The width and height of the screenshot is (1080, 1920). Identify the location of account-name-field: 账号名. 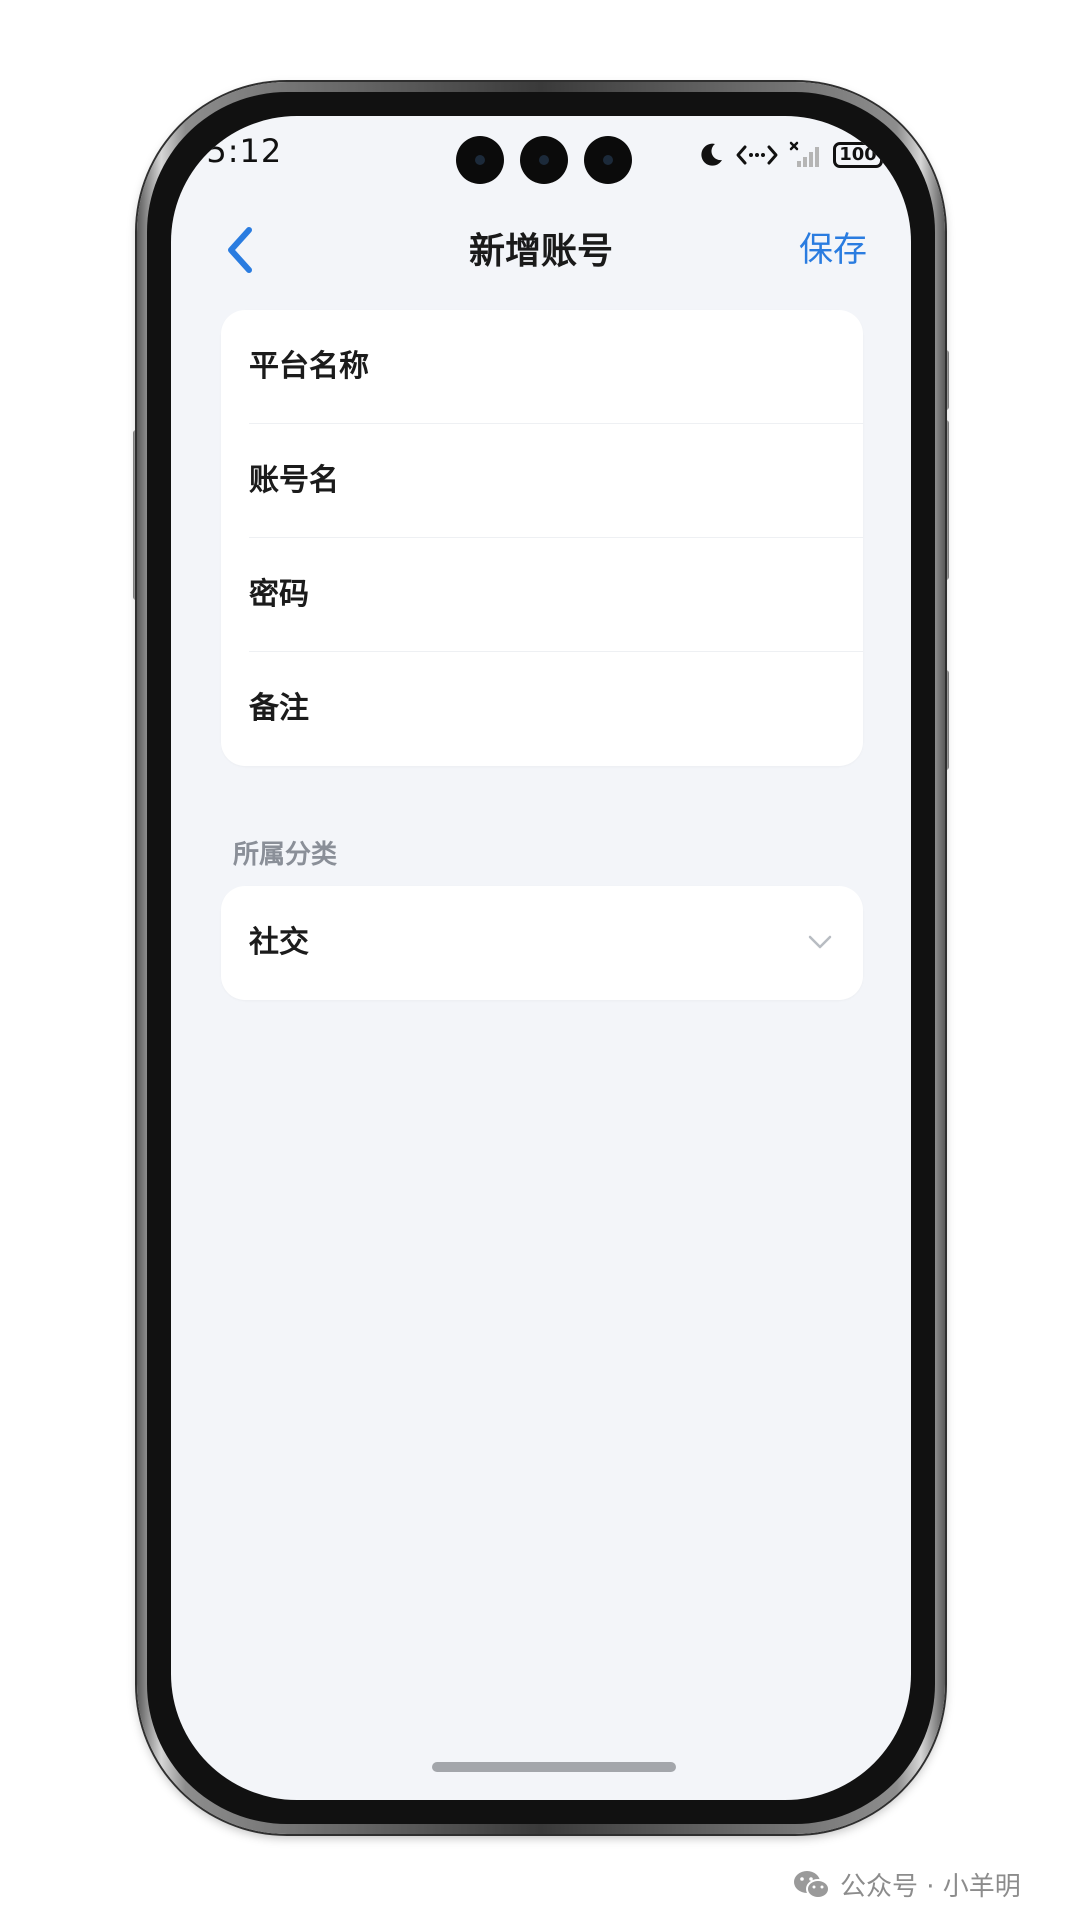
(542, 481).